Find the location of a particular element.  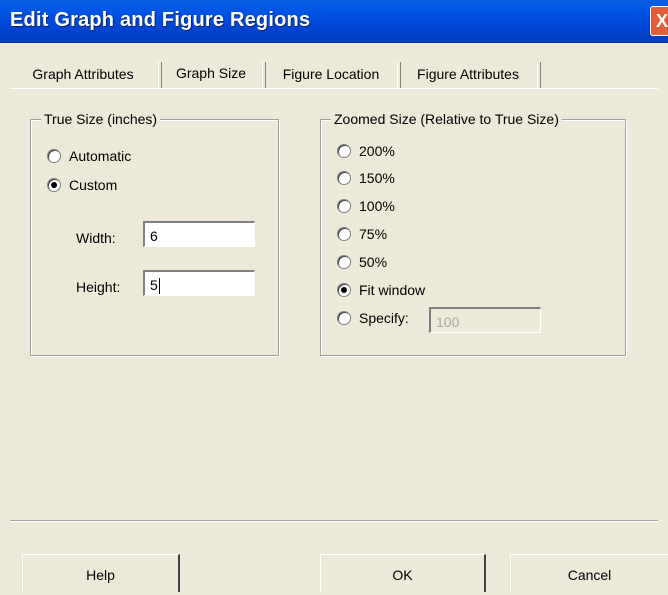

radio-zoom-150-button is located at coordinates (344, 178).